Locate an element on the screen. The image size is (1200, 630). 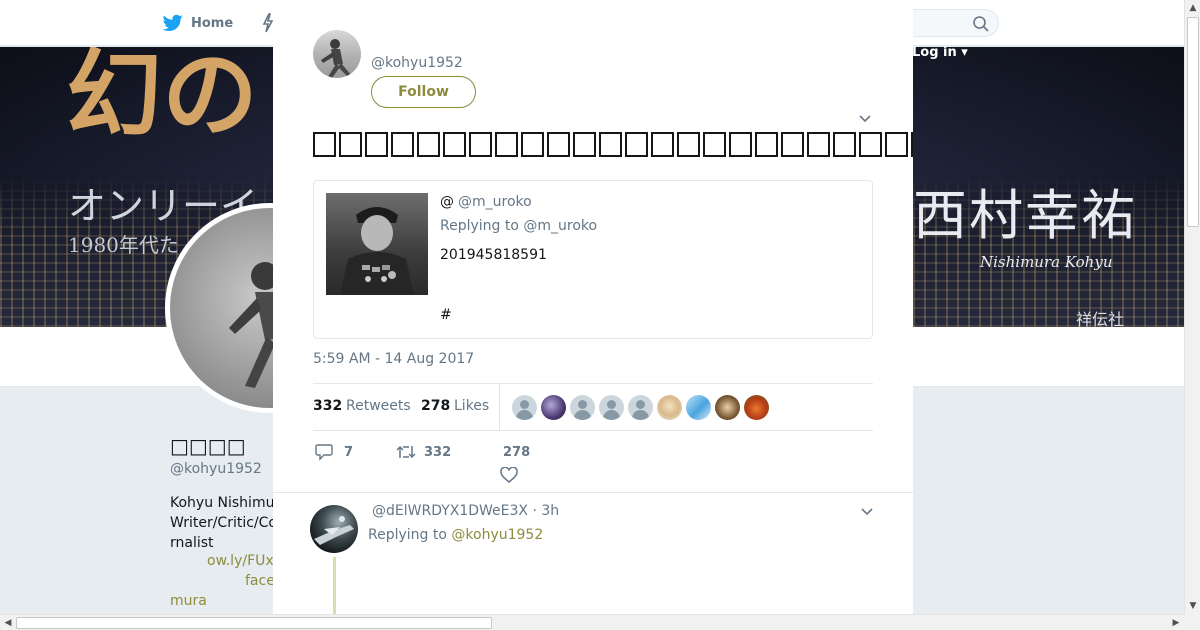
home-nav-link: Home is located at coordinates (198, 23).